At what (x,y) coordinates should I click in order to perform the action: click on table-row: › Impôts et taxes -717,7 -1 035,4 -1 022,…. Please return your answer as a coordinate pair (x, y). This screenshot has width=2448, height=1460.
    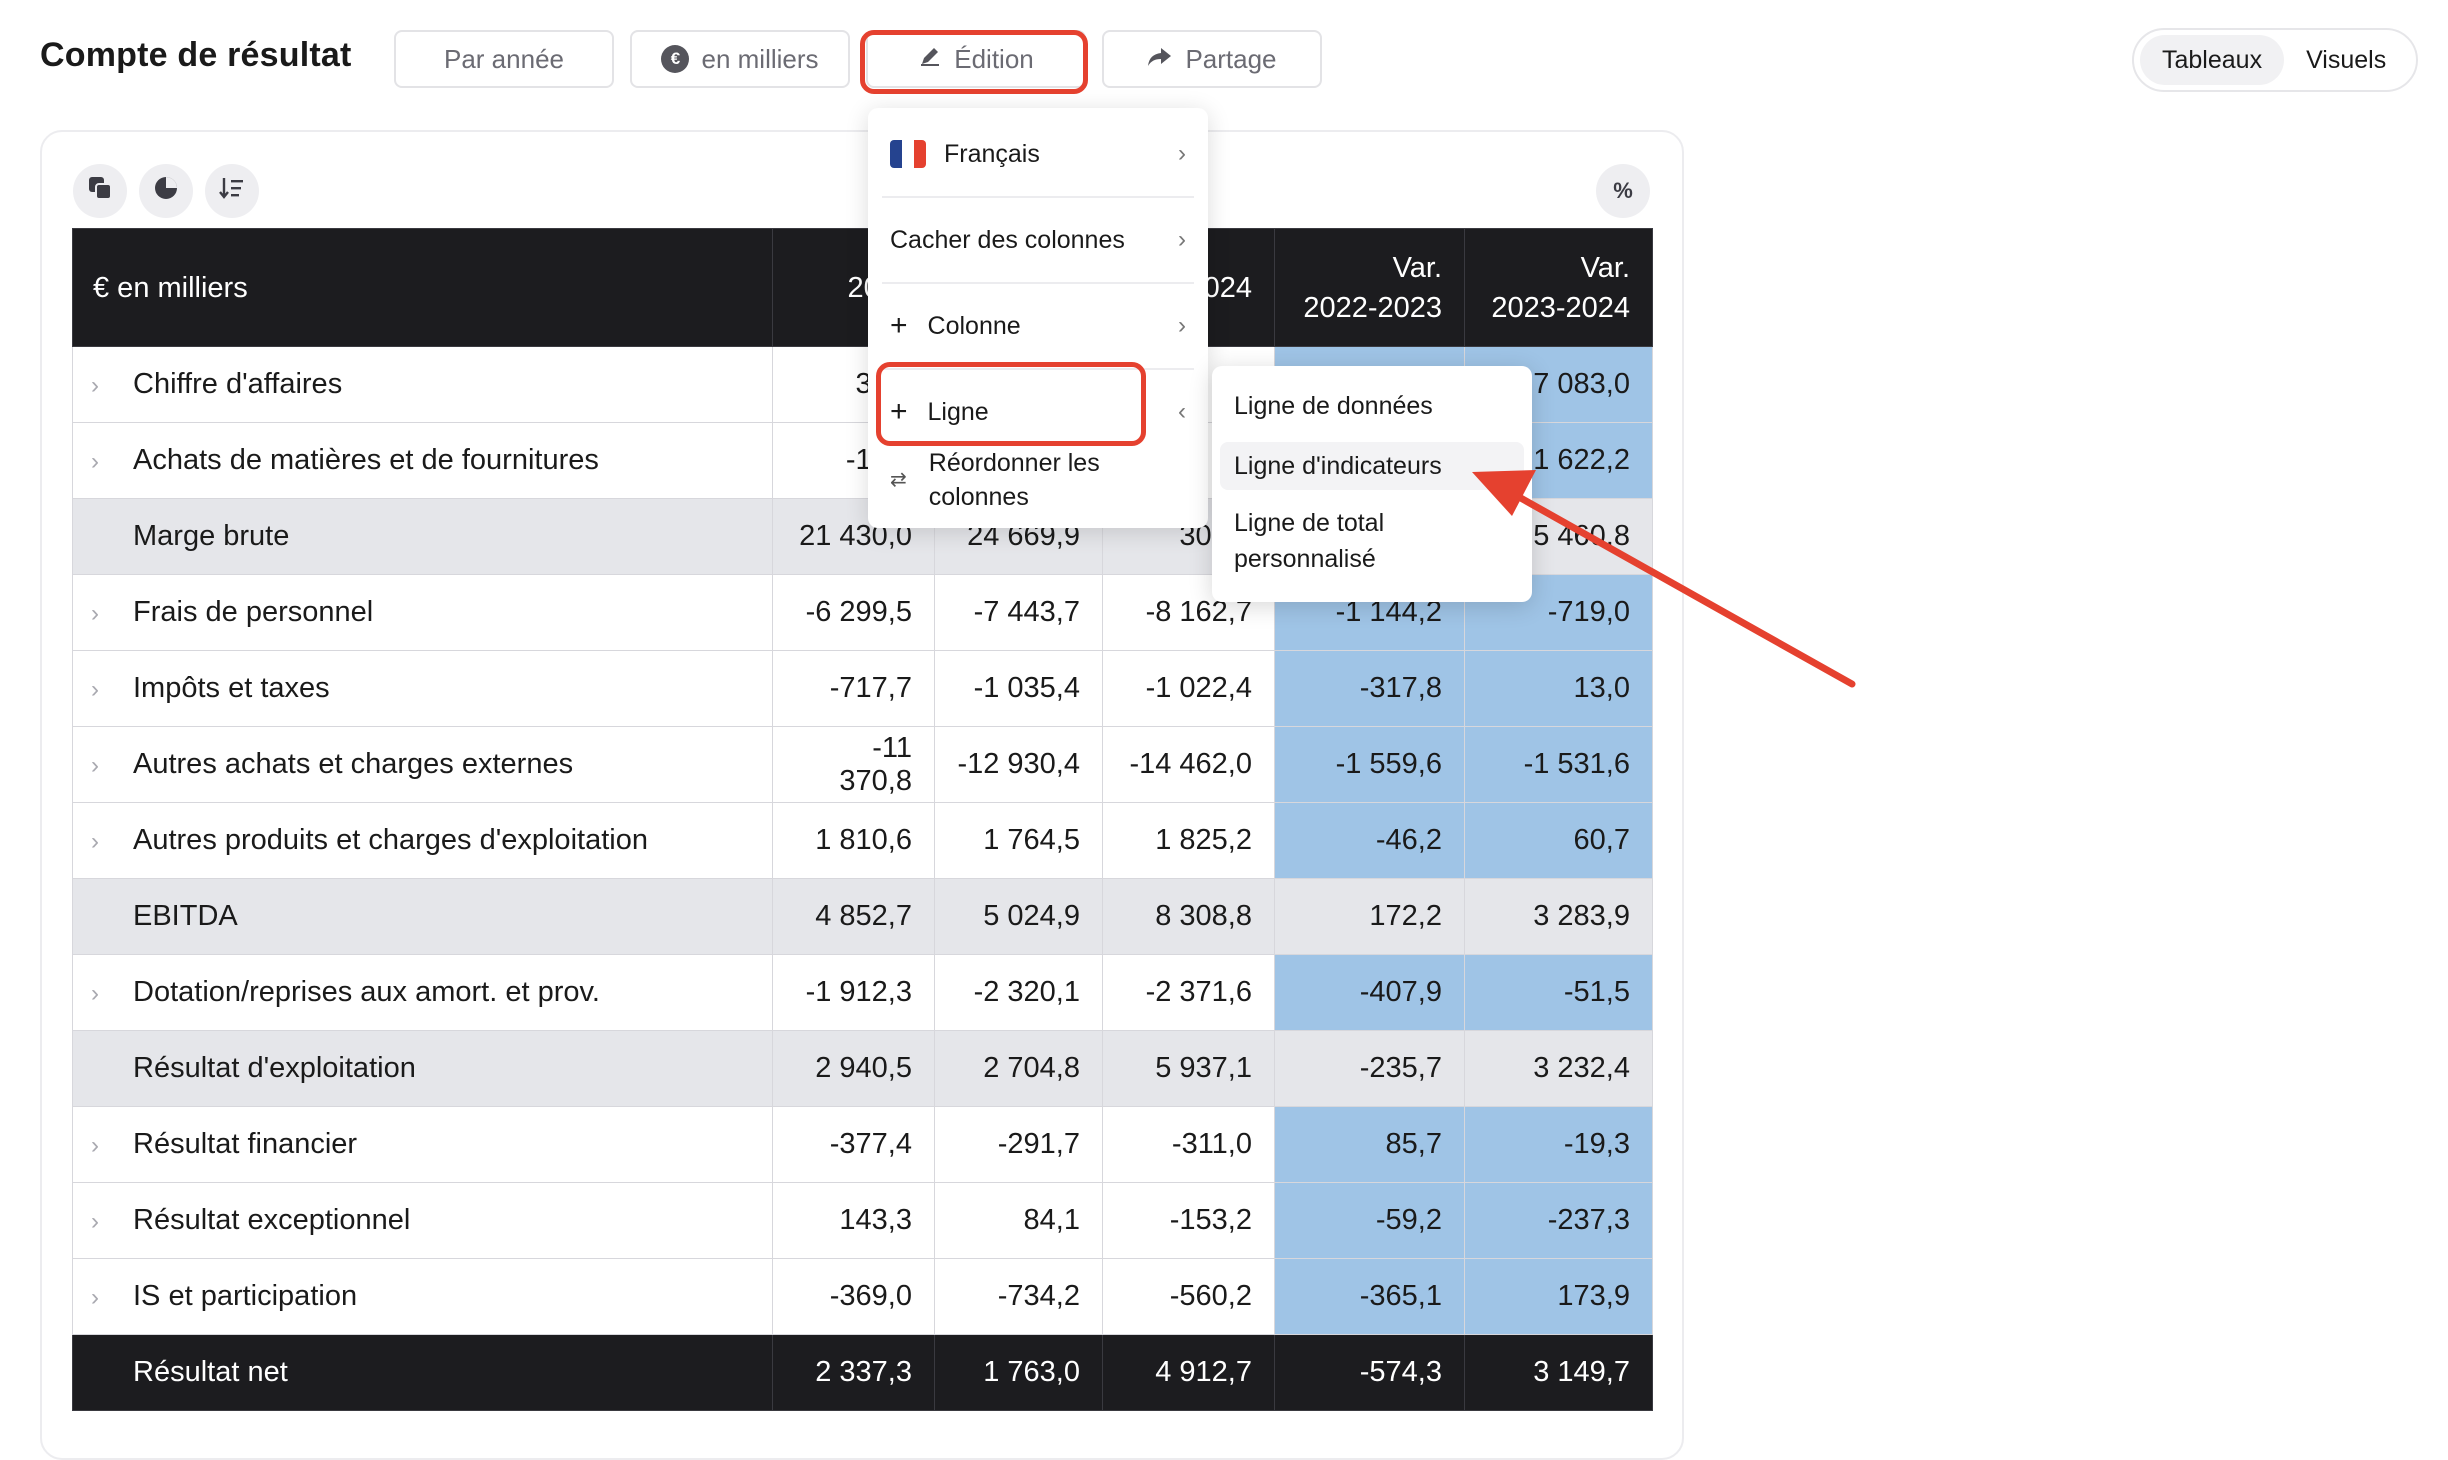
    Looking at the image, I should click on (862, 688).